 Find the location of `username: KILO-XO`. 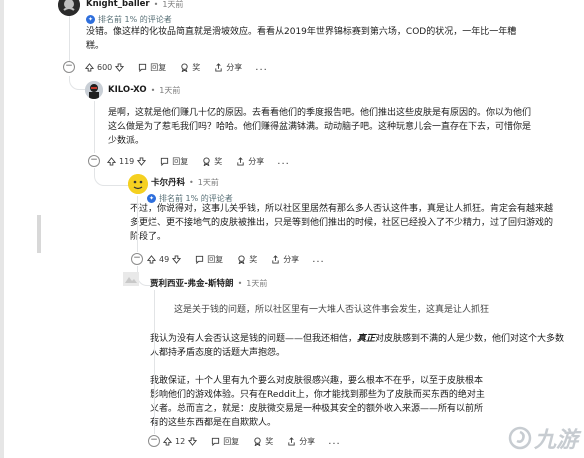

username: KILO-XO is located at coordinates (127, 90).